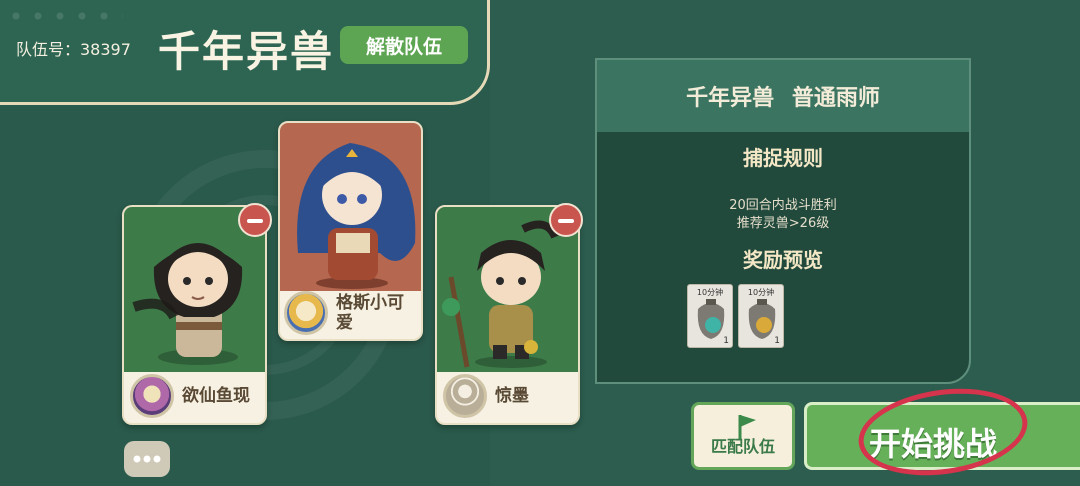  What do you see at coordinates (216, 395) in the screenshot?
I see `member-name: 欲仙鱼现` at bounding box center [216, 395].